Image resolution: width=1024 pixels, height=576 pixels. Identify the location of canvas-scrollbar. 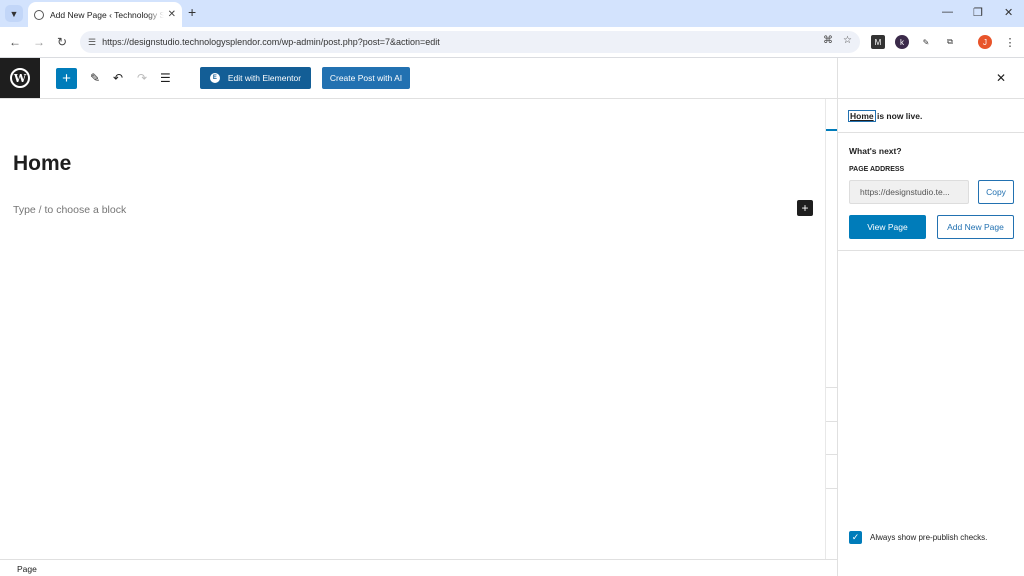
(831, 329).